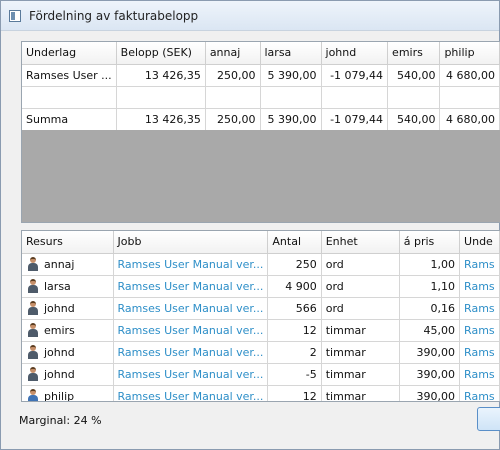 The height and width of the screenshot is (450, 500). I want to click on price-cell: 0,16, so click(430, 308).